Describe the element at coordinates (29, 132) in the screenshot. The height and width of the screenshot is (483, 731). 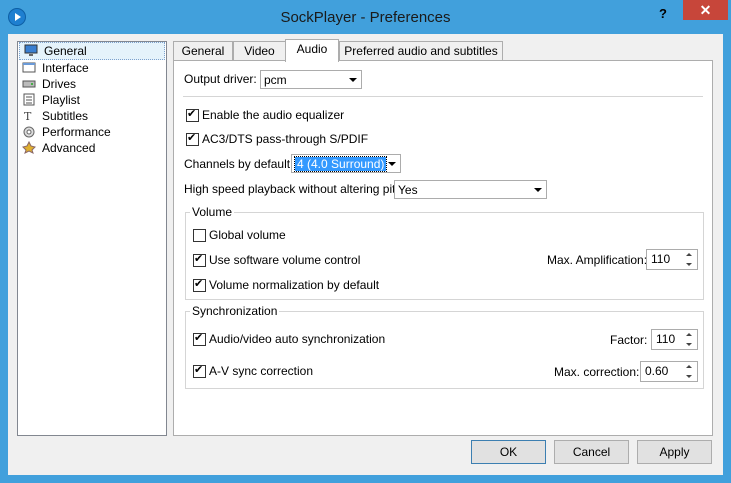
I see `performance-icon` at that location.